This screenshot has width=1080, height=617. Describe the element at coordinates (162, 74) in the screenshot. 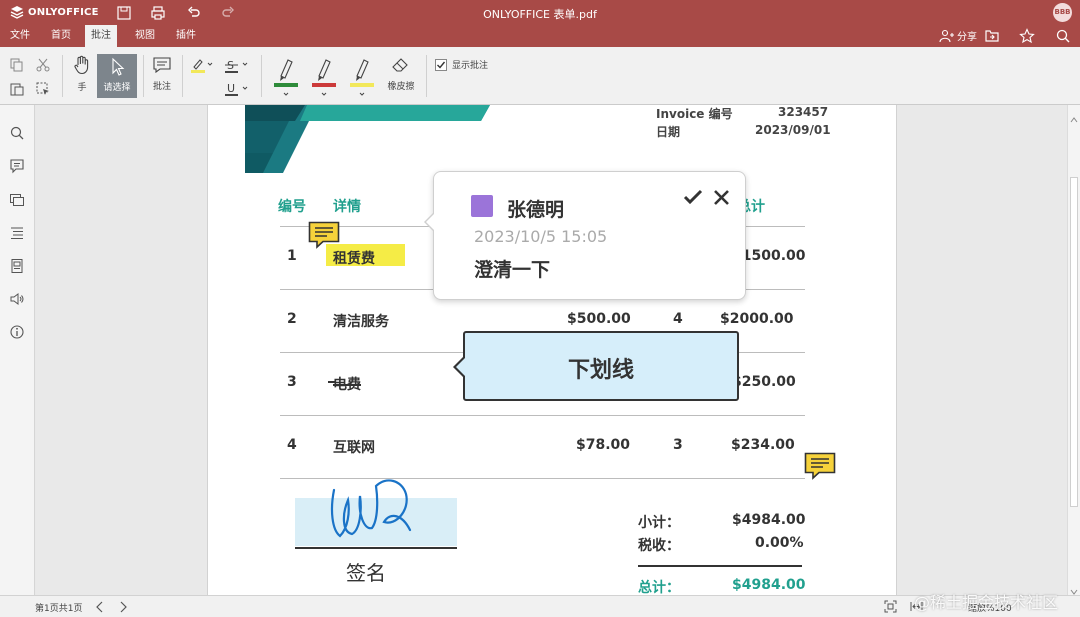

I see `add-comment-button: 批注` at that location.